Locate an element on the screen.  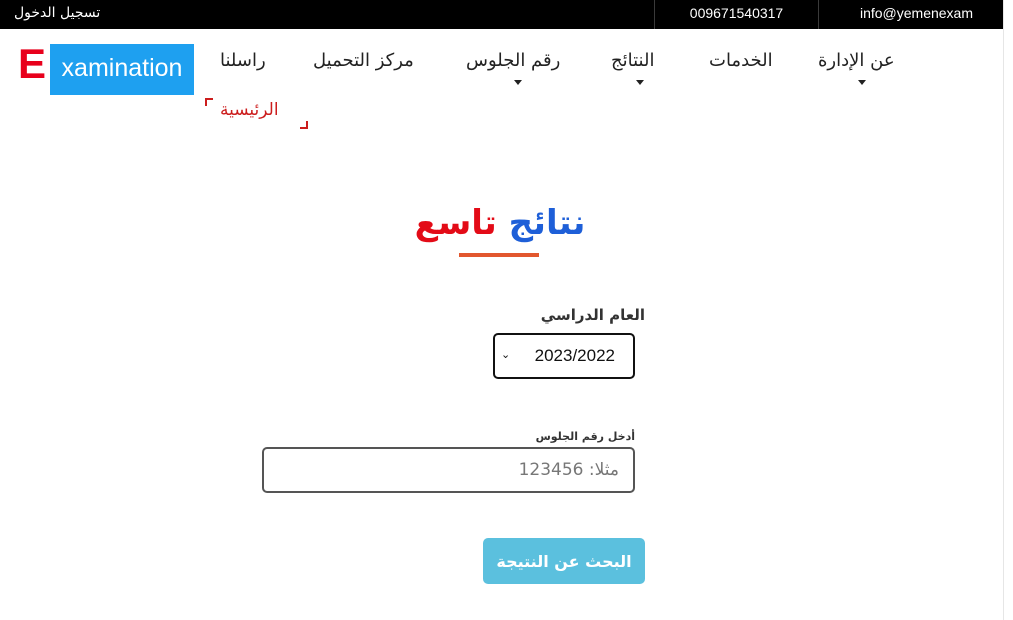
page-title: نتائج تاسع is located at coordinates (500, 223).